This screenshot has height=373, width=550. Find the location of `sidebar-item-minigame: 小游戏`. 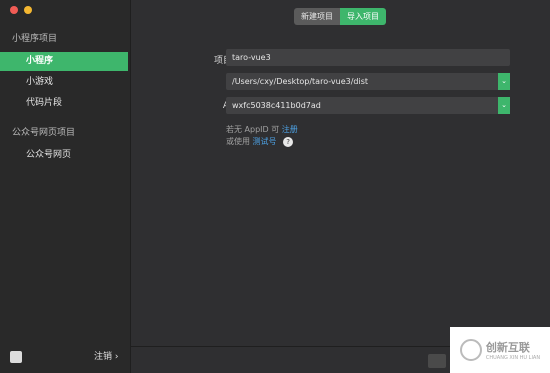

sidebar-item-minigame: 小游戏 is located at coordinates (64, 82).